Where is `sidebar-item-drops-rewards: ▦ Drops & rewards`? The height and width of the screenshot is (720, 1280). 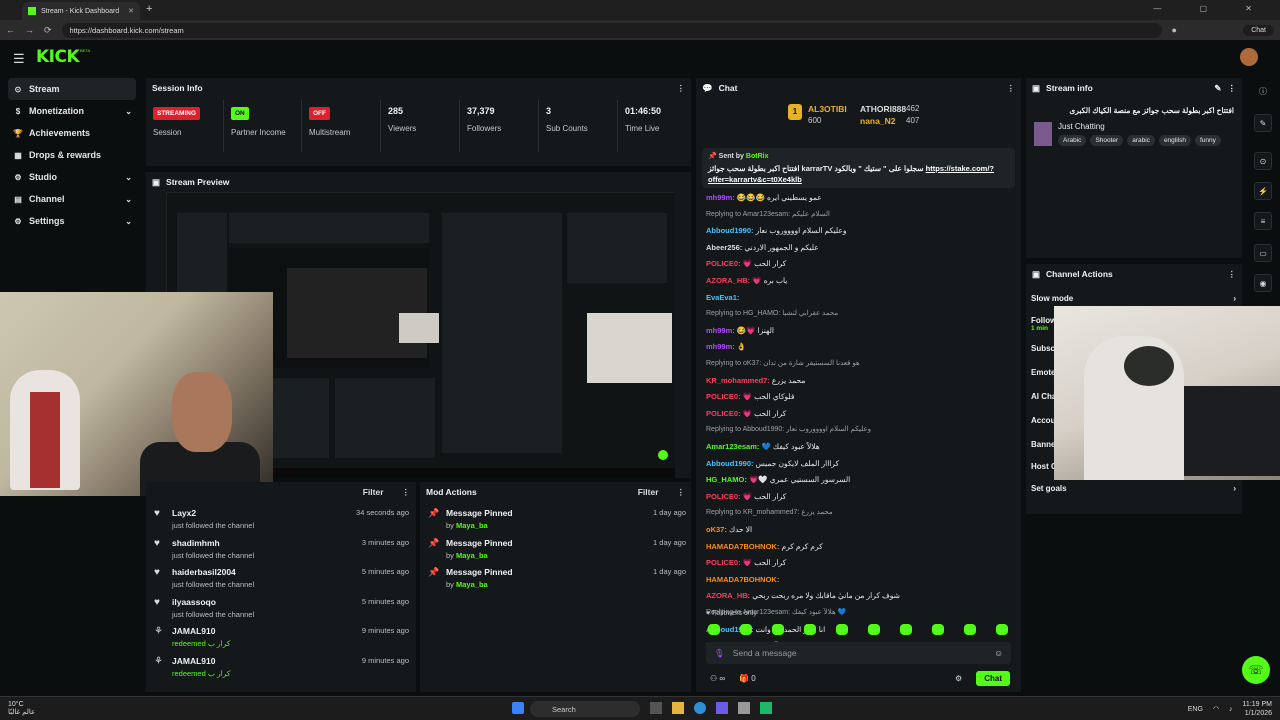
sidebar-item-drops-rewards: ▦ Drops & rewards is located at coordinates (72, 155).